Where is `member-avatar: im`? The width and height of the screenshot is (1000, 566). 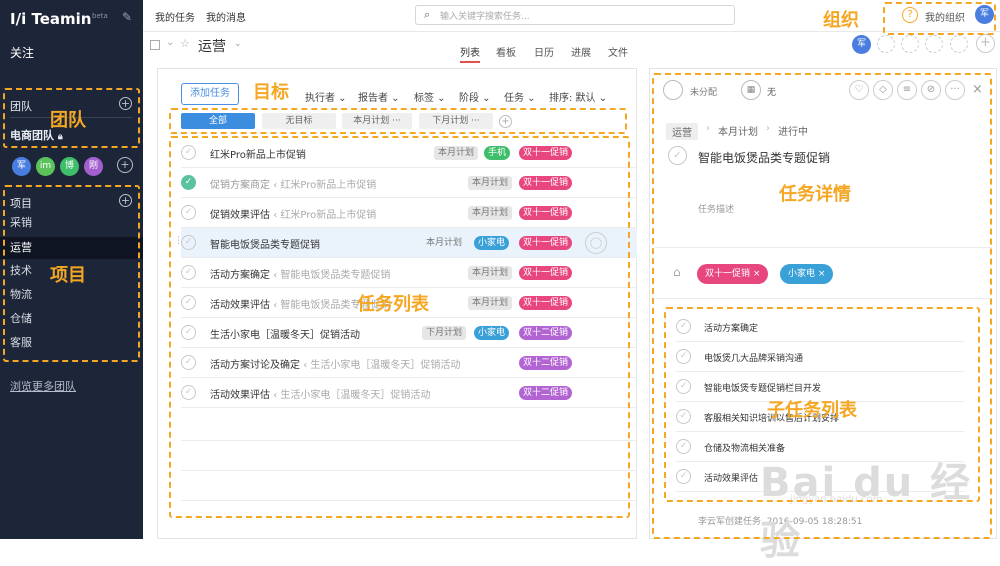
member-avatar: im is located at coordinates (45, 166).